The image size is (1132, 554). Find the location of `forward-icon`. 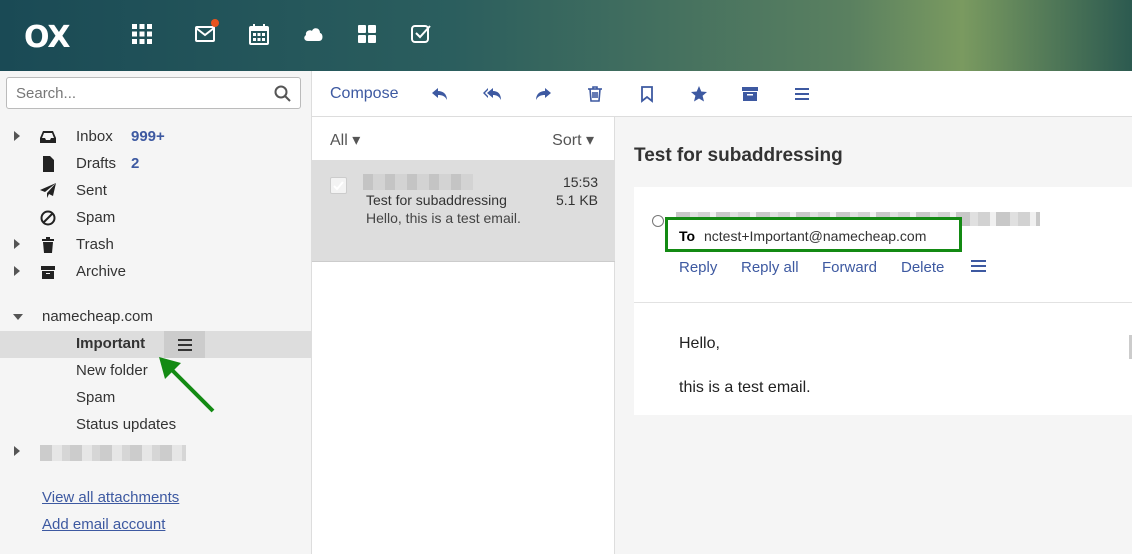

forward-icon is located at coordinates (543, 94).